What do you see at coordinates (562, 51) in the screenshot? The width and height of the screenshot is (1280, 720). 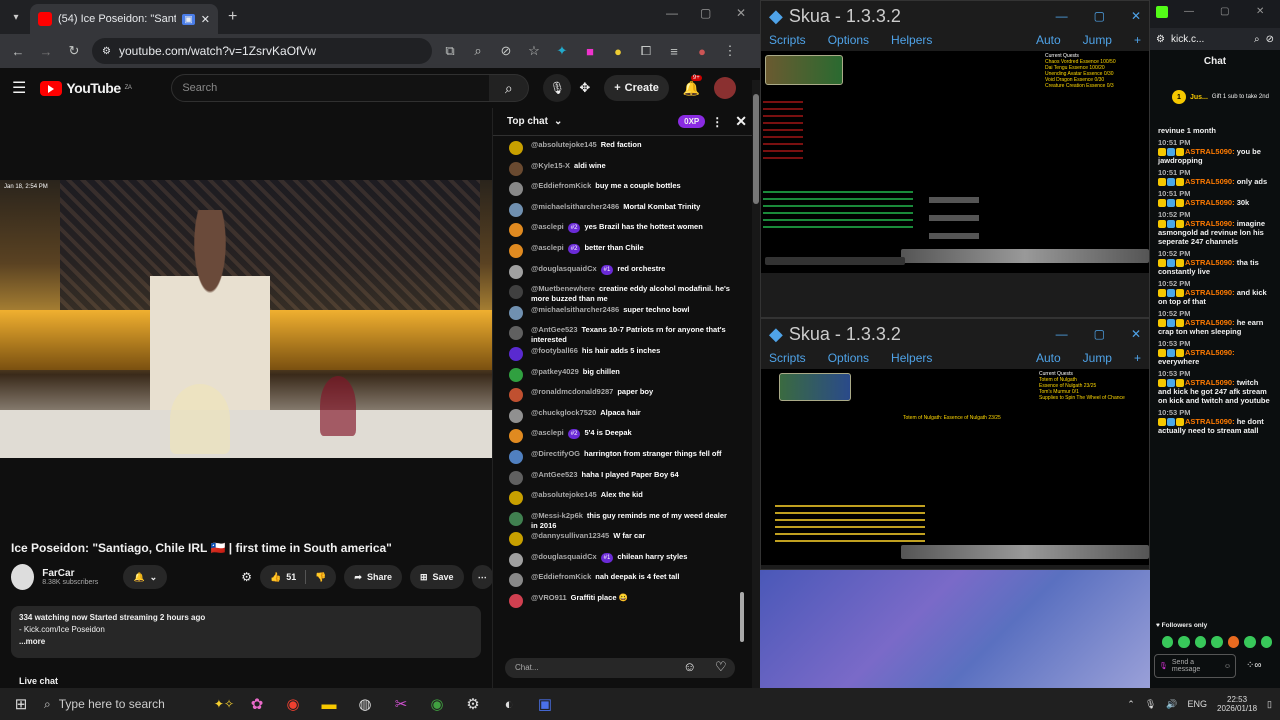 I see `extension-1-icon: ✦` at bounding box center [562, 51].